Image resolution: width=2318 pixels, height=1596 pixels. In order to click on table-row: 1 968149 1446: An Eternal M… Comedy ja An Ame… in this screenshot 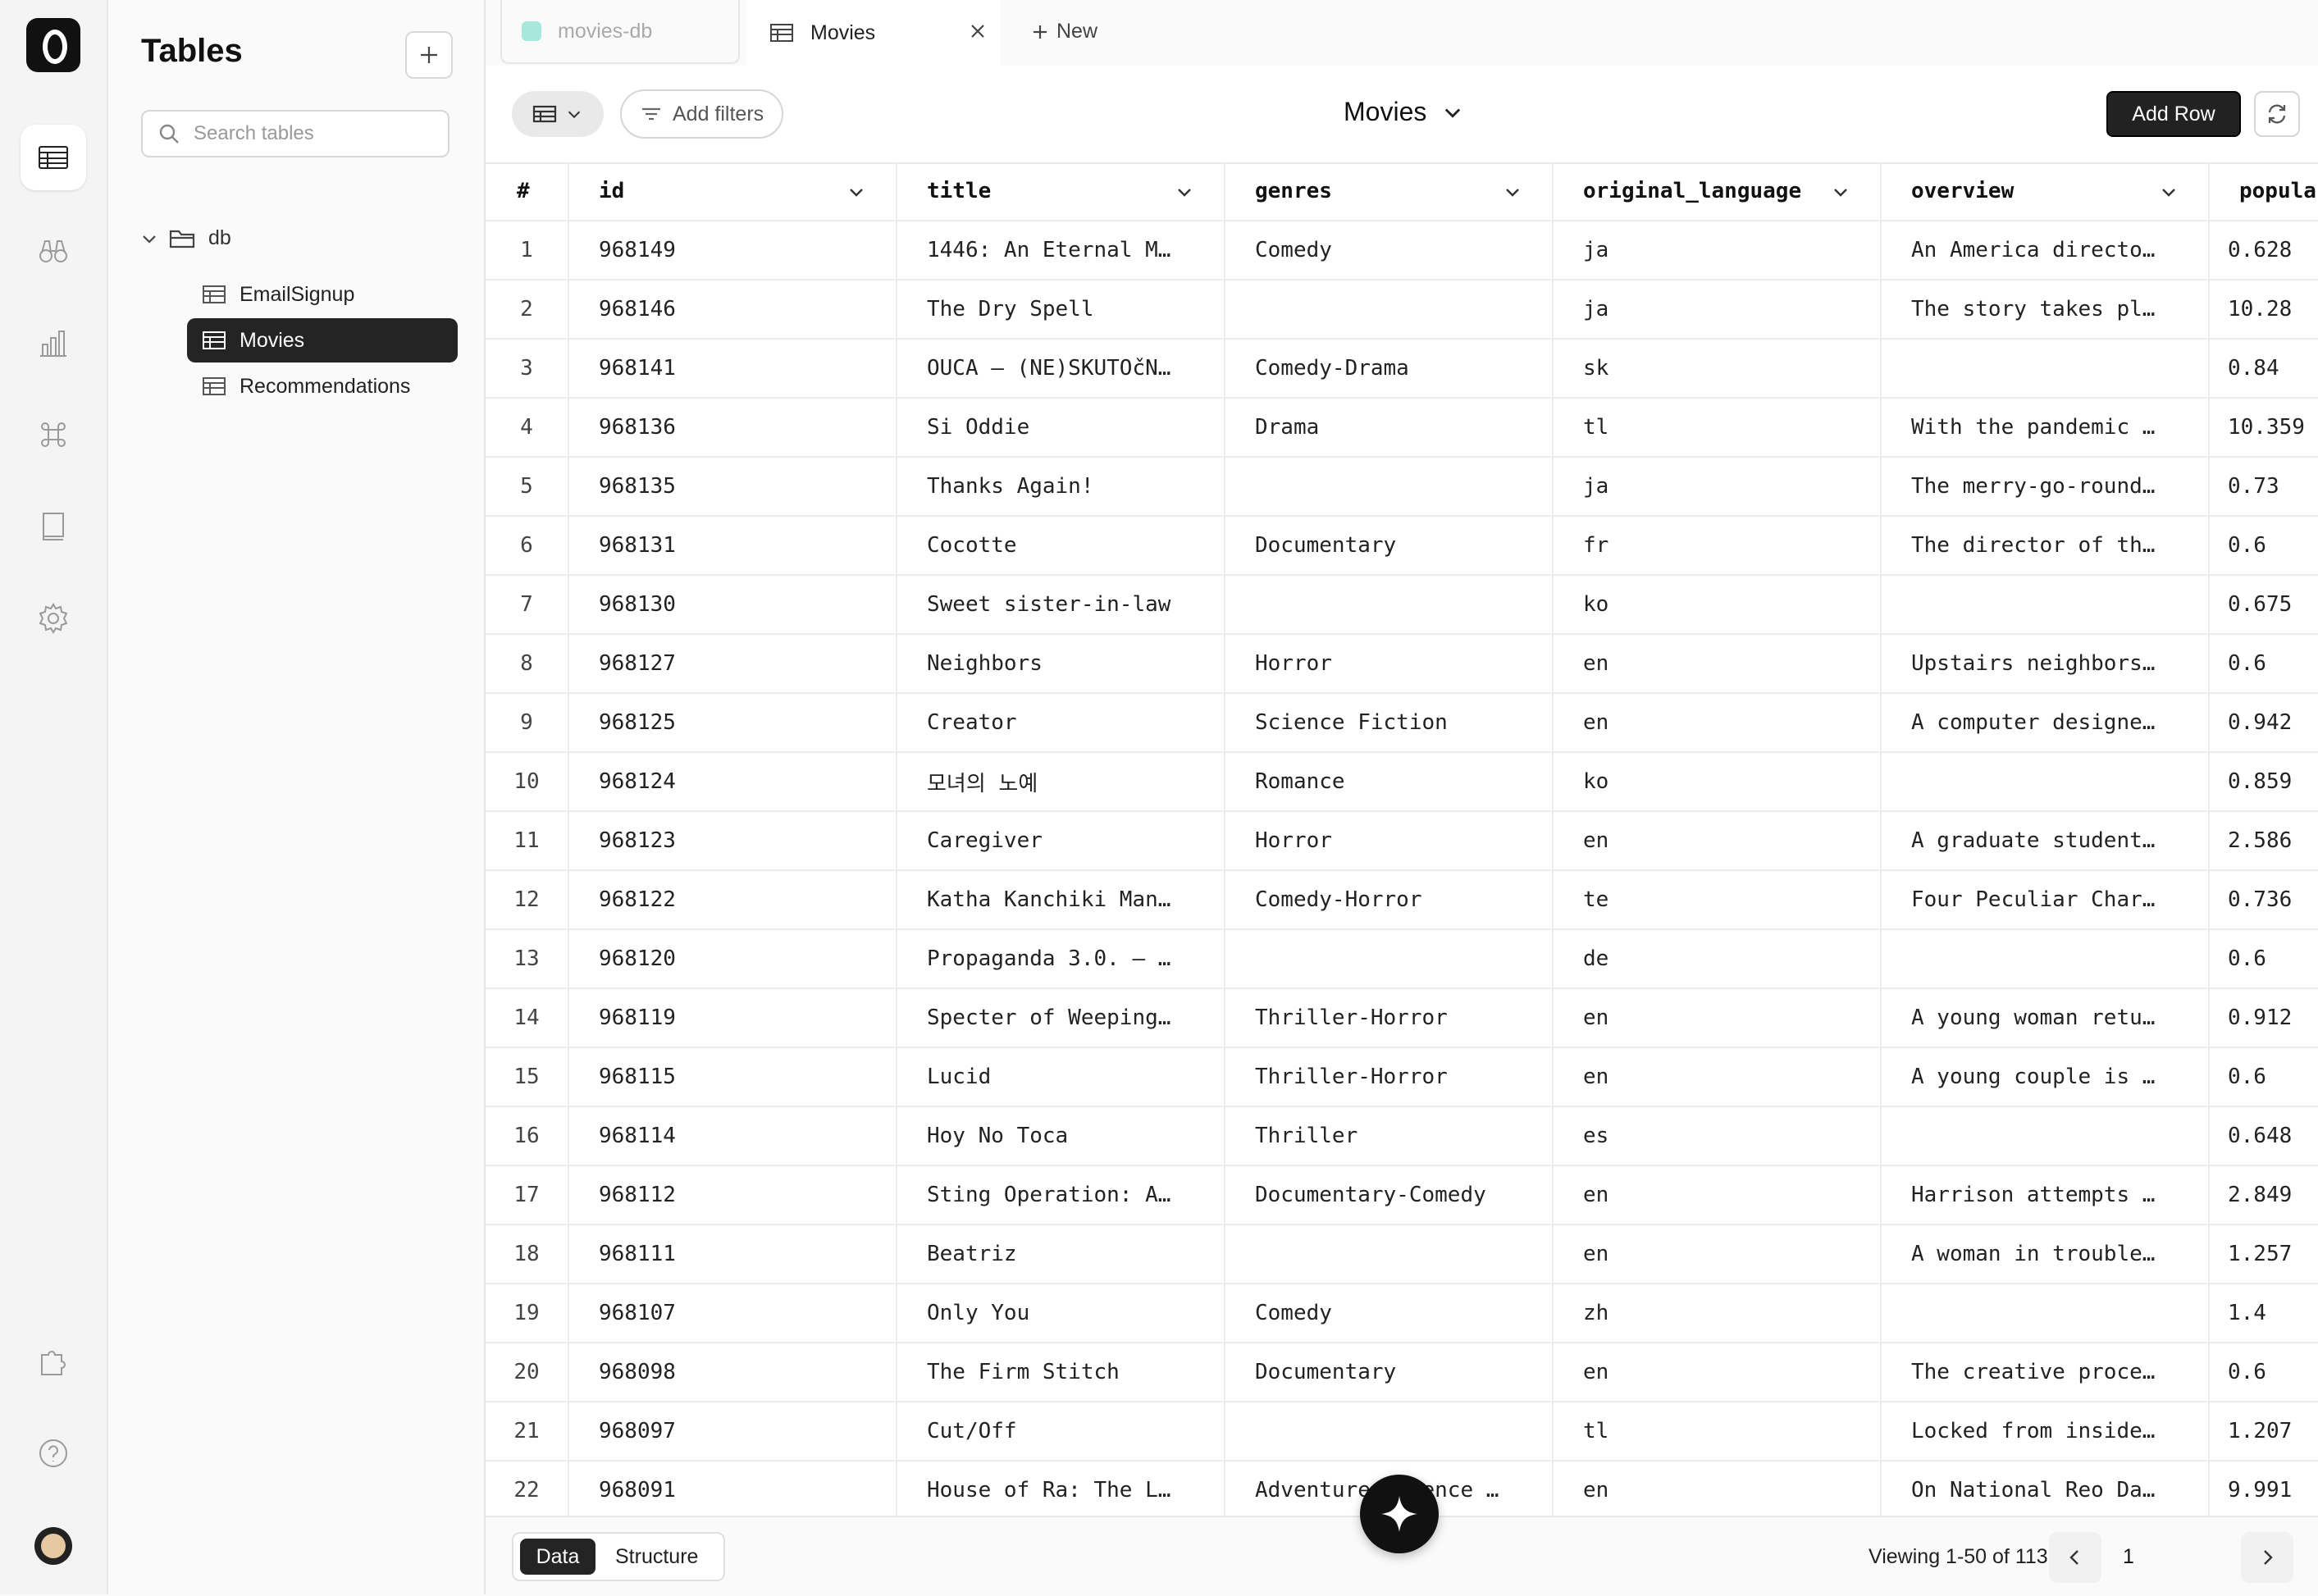, I will do `click(1402, 250)`.